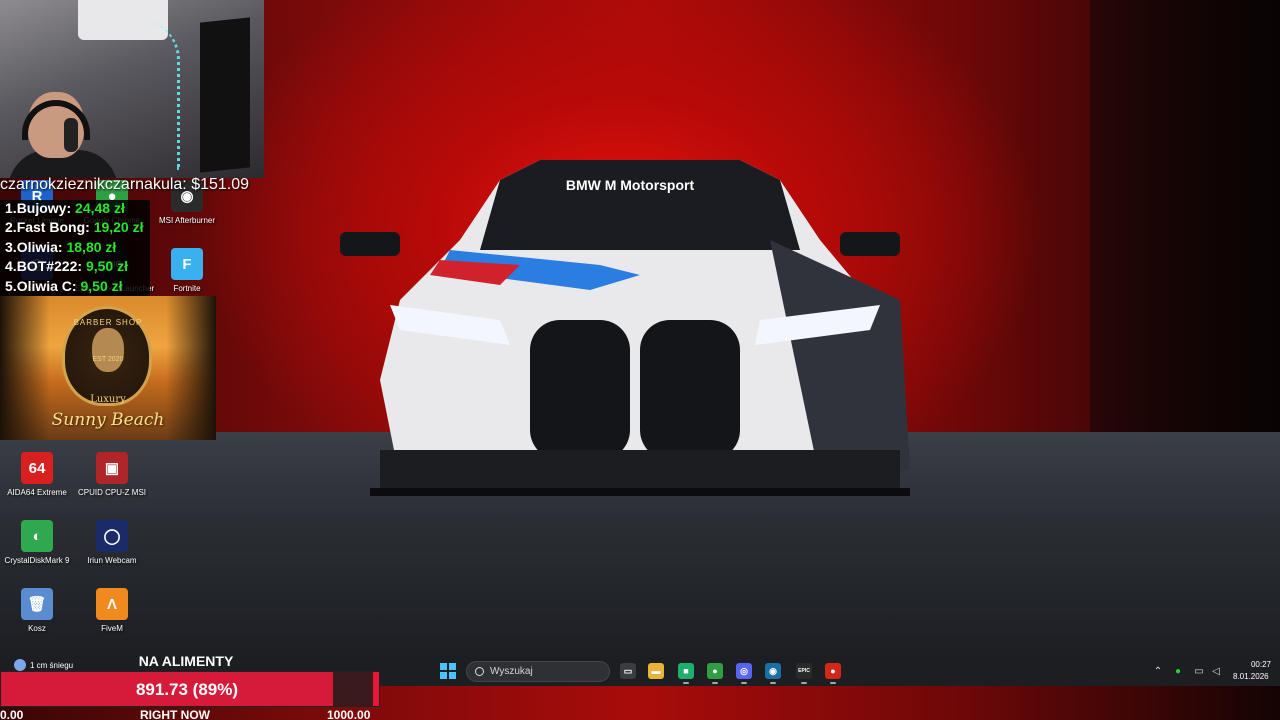 The image size is (1280, 720). Describe the element at coordinates (1178, 671) in the screenshot. I see `microphone-icon: ●` at that location.